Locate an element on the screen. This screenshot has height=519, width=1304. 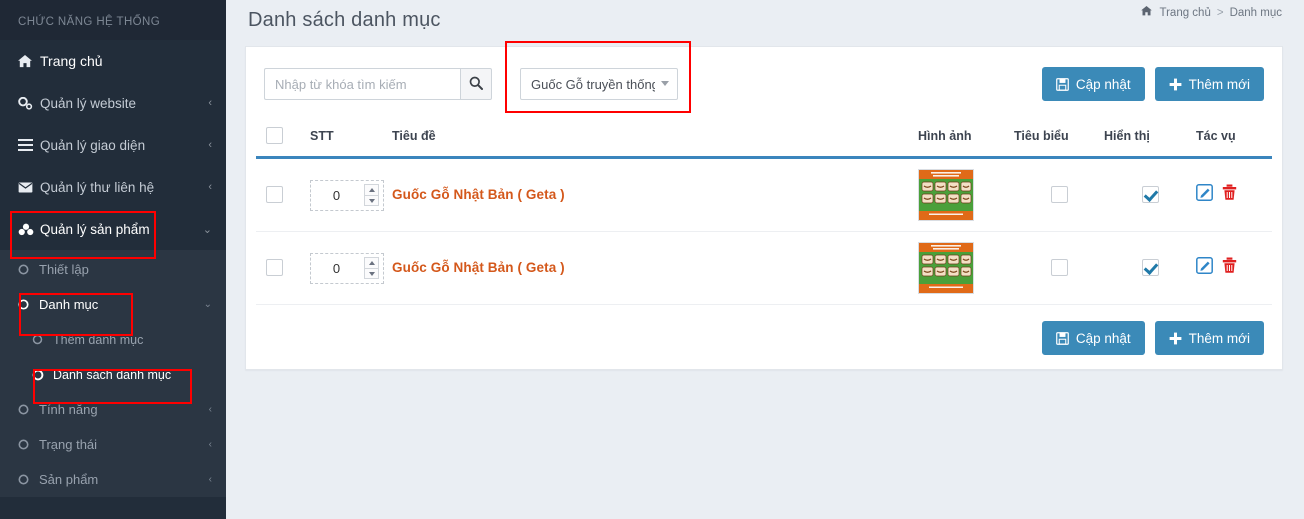
sidebar-item-tinh-nang: Tính năng ‹ is located at coordinates (113, 409).